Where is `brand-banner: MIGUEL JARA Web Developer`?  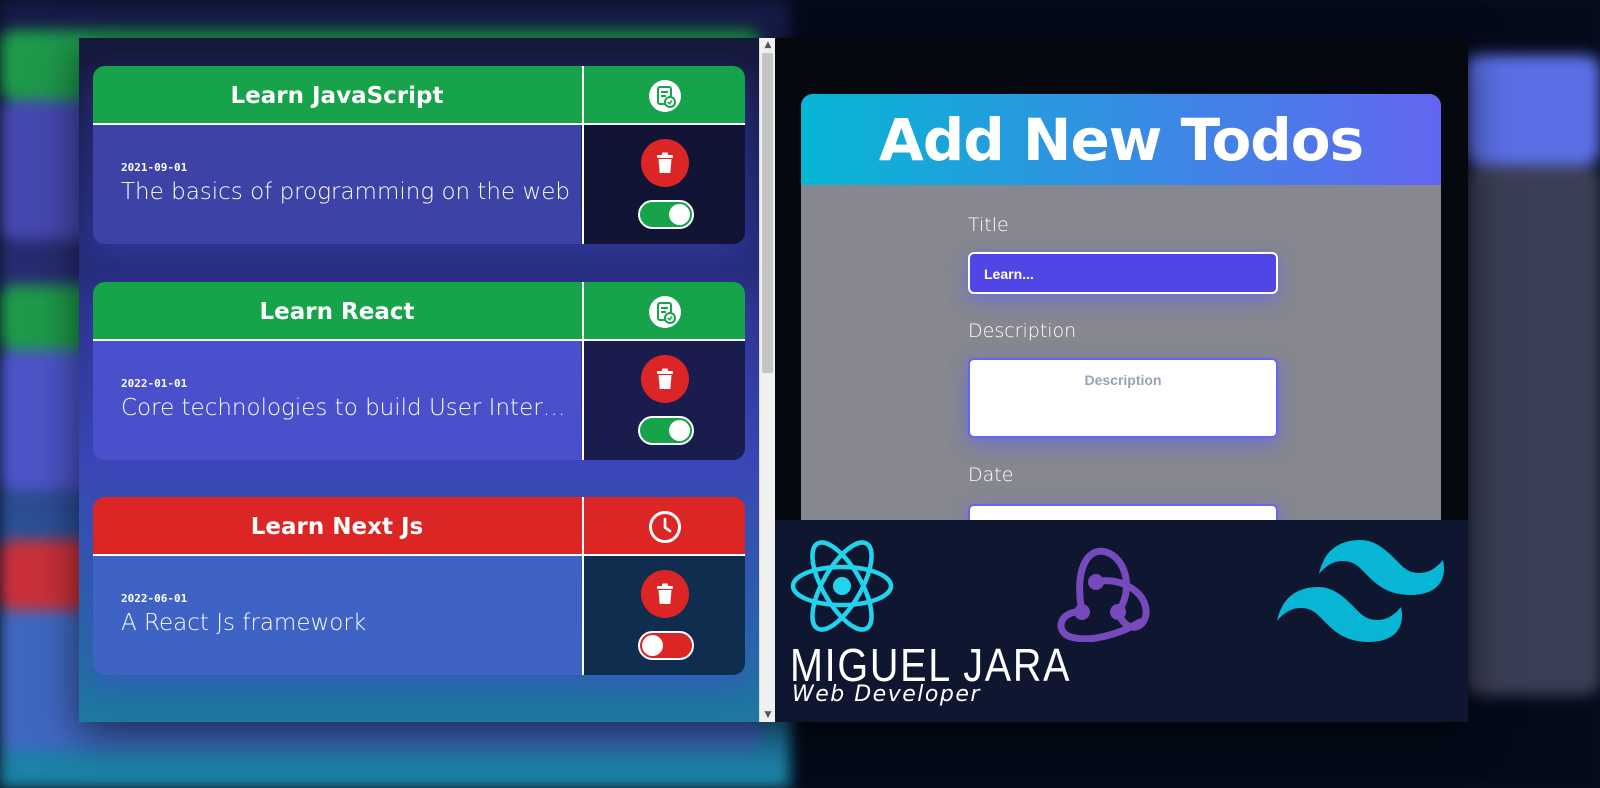 brand-banner: MIGUEL JARA Web Developer is located at coordinates (1121, 621).